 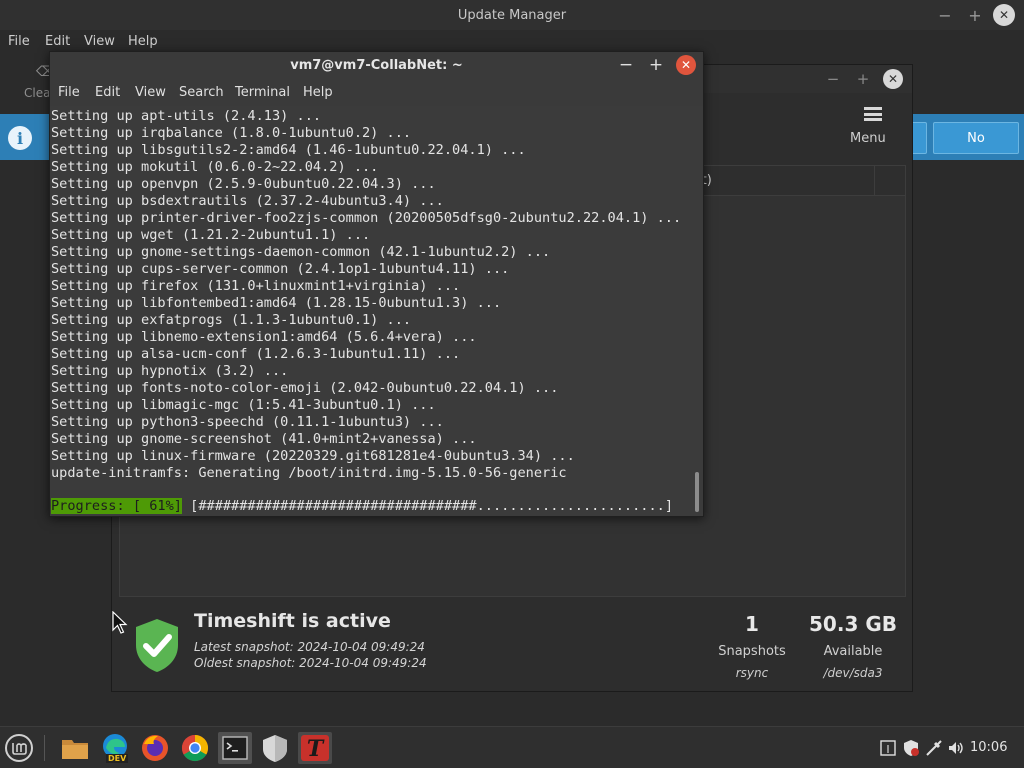 I want to click on terminal-icon, so click(x=235, y=748).